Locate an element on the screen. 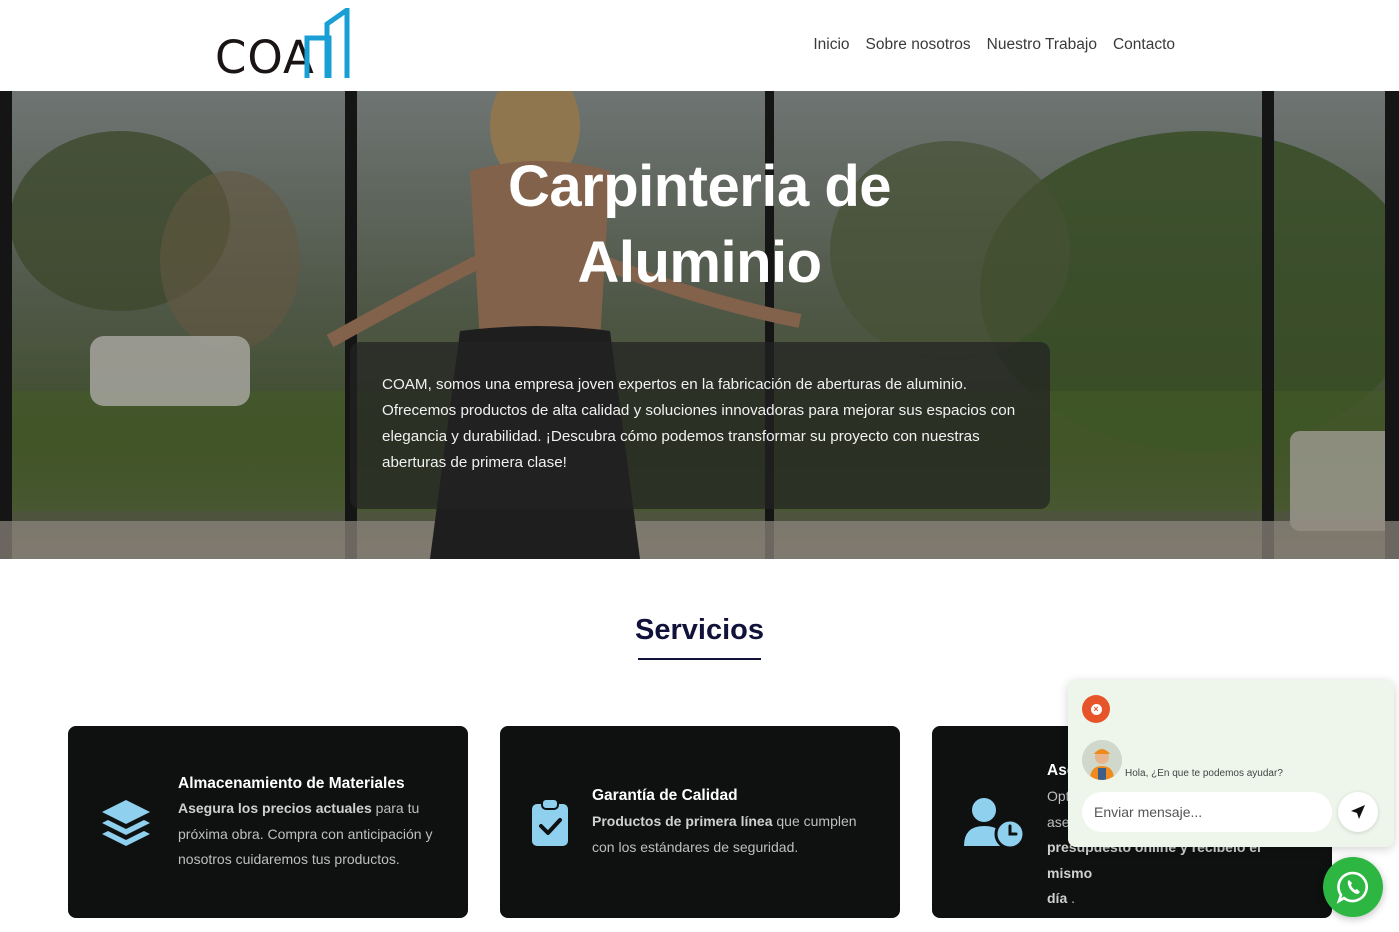  logo-text: COA is located at coordinates (265, 57).